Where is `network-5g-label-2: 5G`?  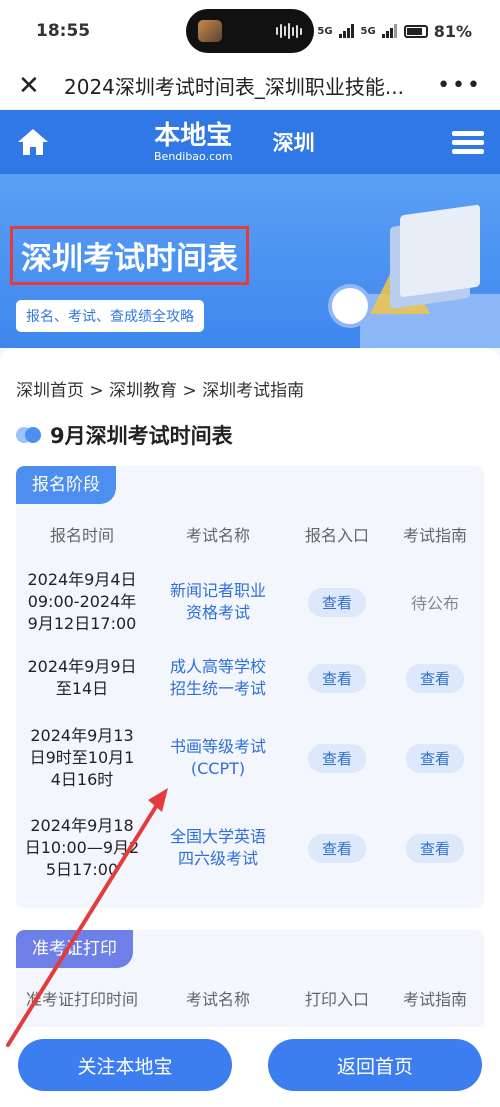 network-5g-label-2: 5G is located at coordinates (368, 31).